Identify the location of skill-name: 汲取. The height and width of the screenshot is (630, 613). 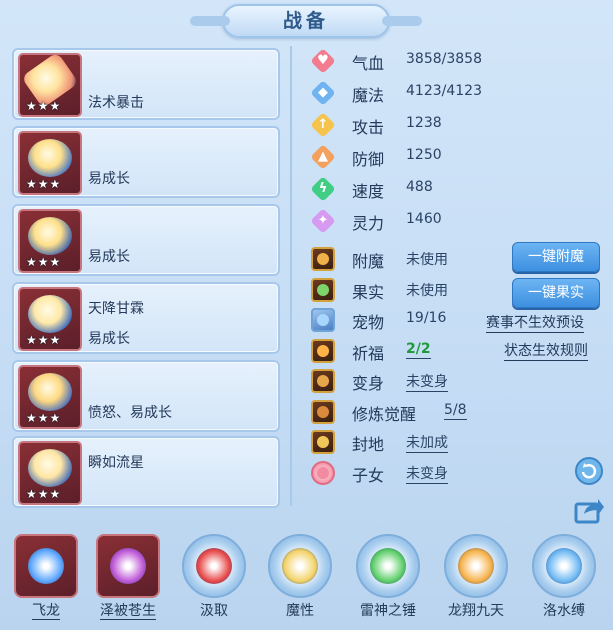
(214, 610).